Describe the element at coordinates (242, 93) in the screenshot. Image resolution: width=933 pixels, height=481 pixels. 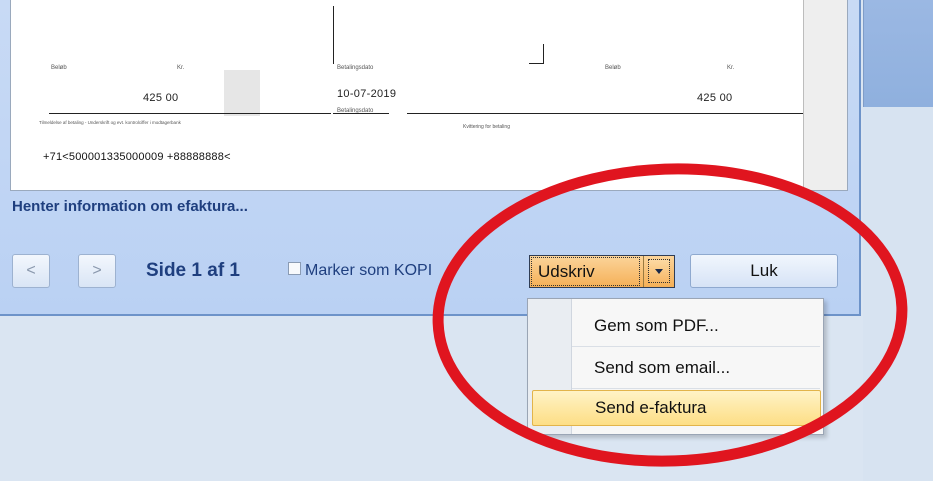
I see `form-field-shade` at that location.